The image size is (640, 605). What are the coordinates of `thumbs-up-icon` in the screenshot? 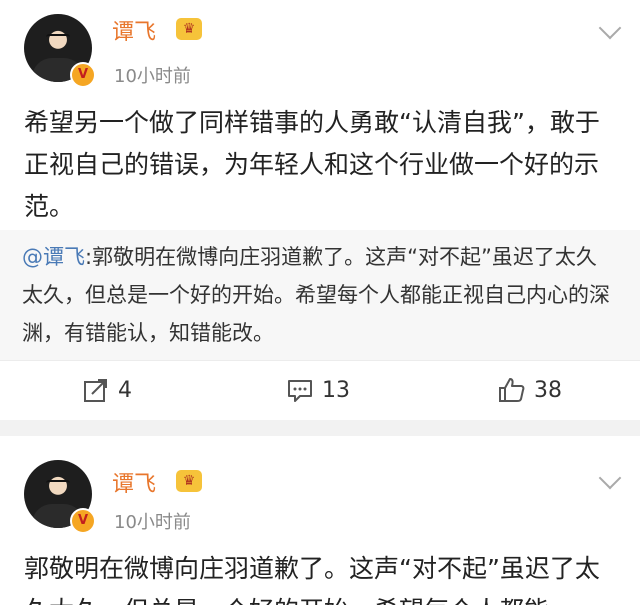 It's located at (512, 390).